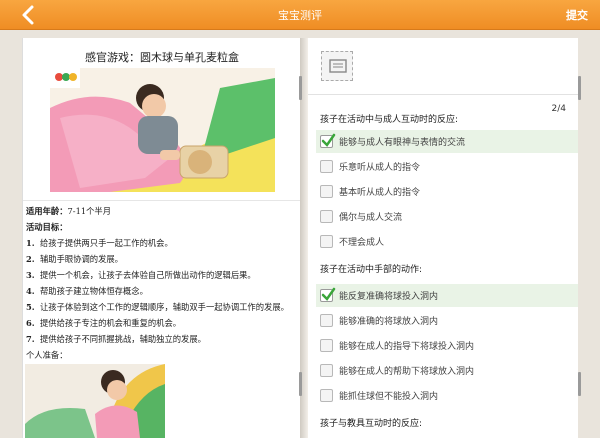 The height and width of the screenshot is (438, 600). I want to click on option-row: 能反复准确将球投入洞内, so click(447, 295).